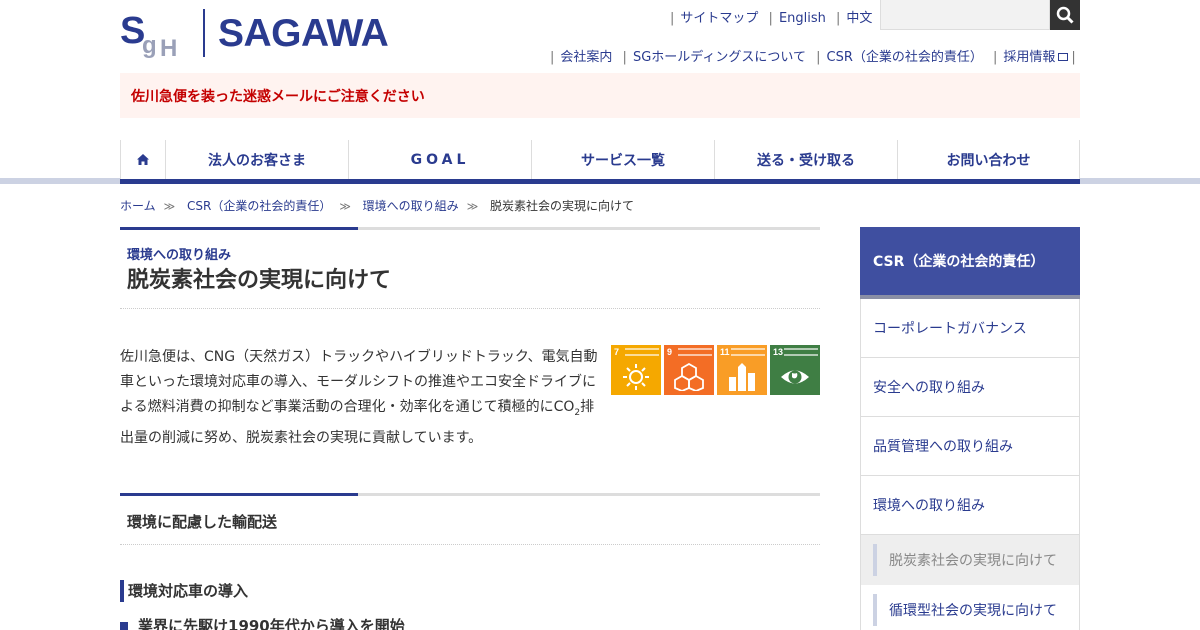 The width and height of the screenshot is (1200, 630). I want to click on breadcrumb-csr: CSR（企業の社会的責任）, so click(259, 206).